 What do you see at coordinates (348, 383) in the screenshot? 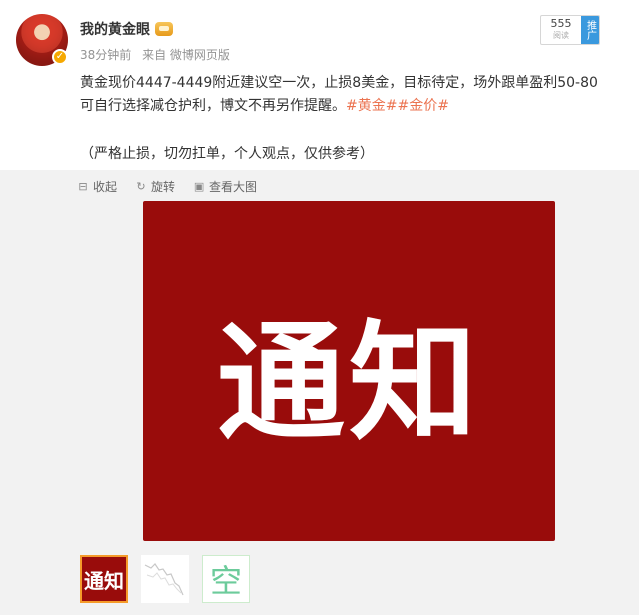
I see `main-image-text: 通知` at bounding box center [348, 383].